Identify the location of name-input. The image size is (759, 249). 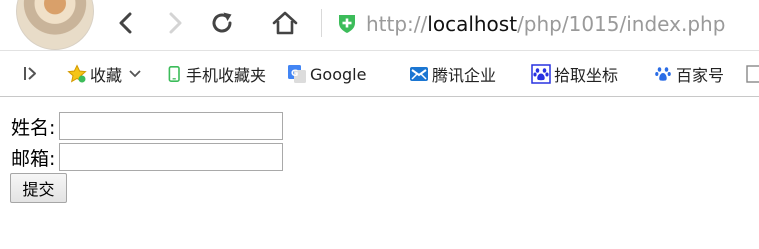
(171, 126).